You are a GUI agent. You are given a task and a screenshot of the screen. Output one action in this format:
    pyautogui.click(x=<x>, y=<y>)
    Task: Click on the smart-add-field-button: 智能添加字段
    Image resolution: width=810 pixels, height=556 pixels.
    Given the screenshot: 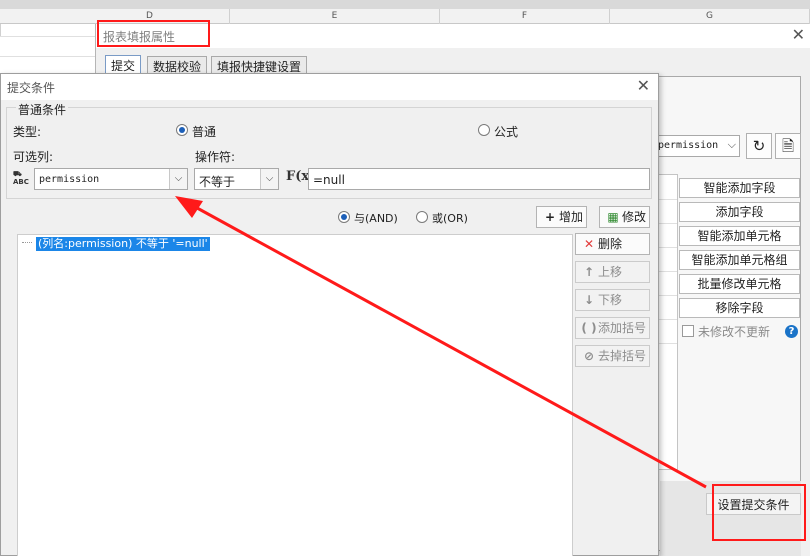 What is the action you would take?
    pyautogui.click(x=739, y=188)
    